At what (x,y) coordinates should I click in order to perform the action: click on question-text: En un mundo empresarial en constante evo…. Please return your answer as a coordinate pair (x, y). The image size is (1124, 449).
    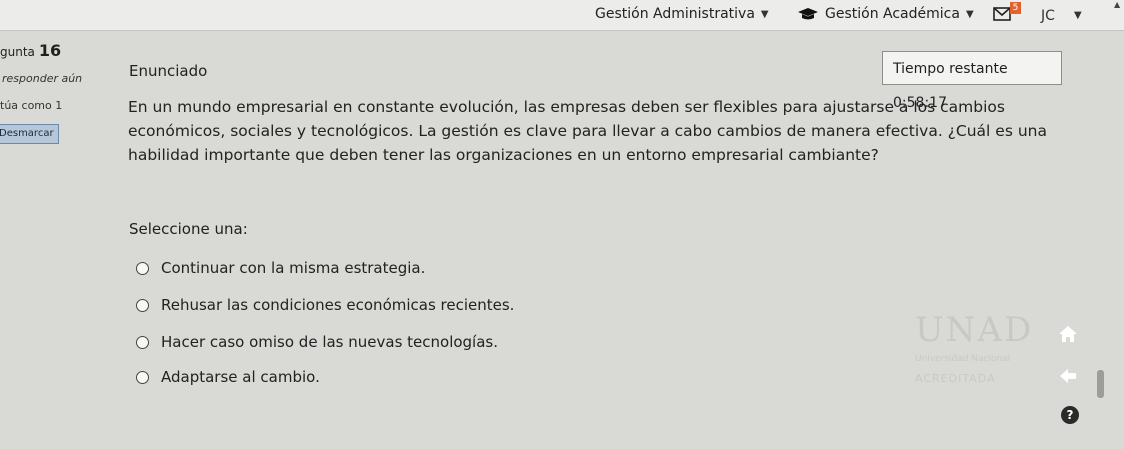
    Looking at the image, I should click on (587, 131).